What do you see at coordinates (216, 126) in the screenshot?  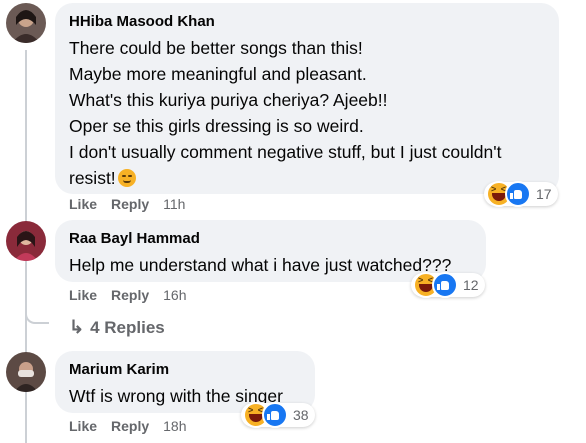 I see `comment-text-line: Oper se this girls dressing is so weird.` at bounding box center [216, 126].